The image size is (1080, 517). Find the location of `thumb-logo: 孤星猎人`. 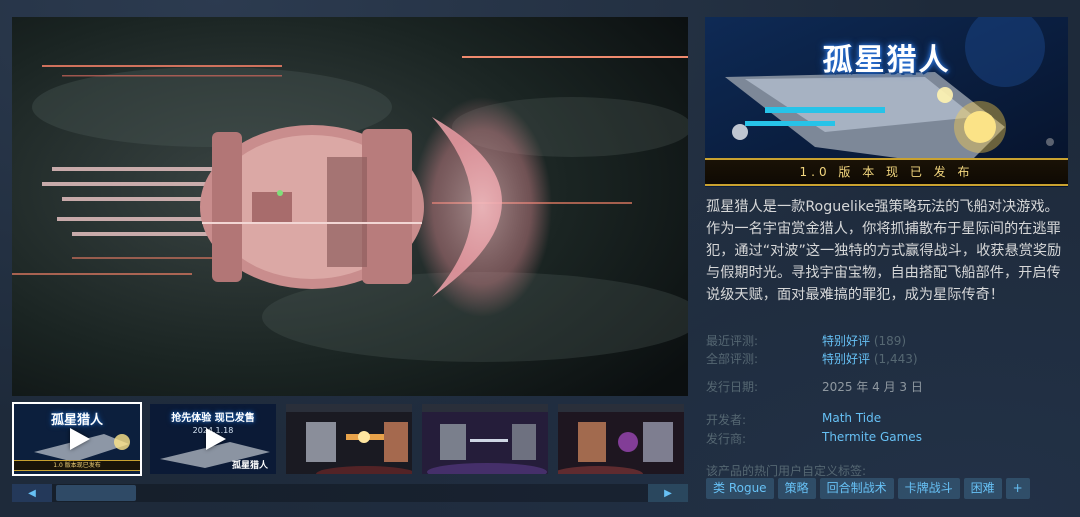

thumb-logo: 孤星猎人 is located at coordinates (249, 466).